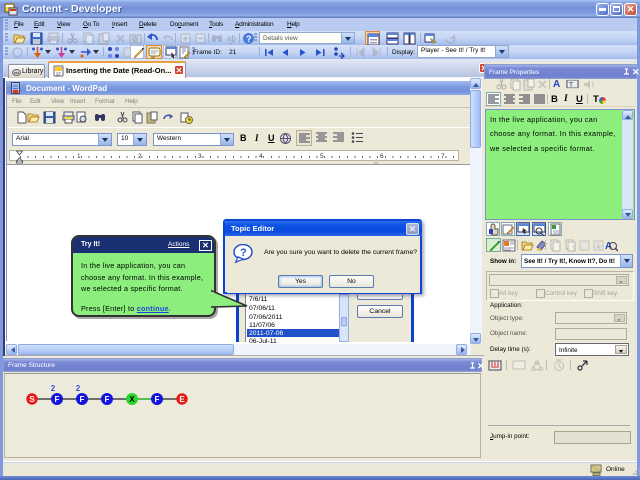  Describe the element at coordinates (32, 399) in the screenshot. I see `svg-text: S` at that location.